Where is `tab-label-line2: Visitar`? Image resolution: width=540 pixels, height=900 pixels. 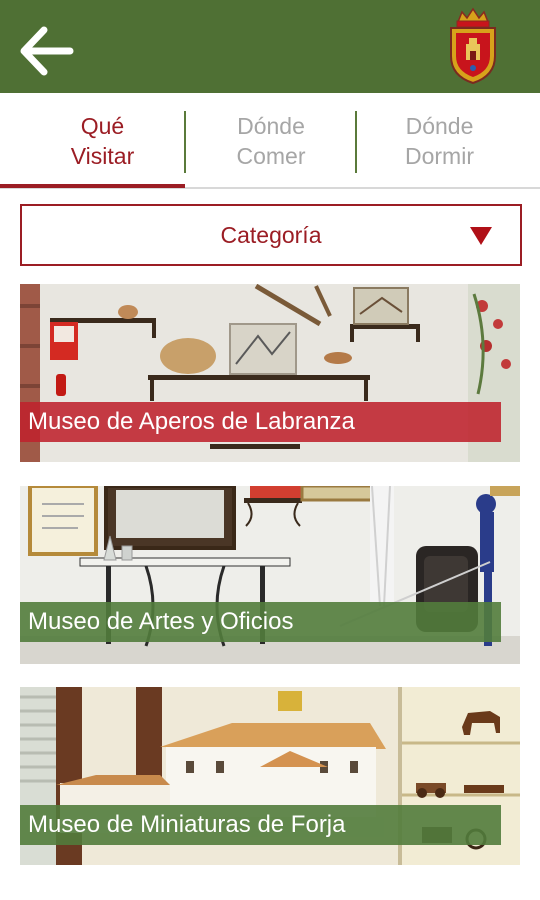 tab-label-line2: Visitar is located at coordinates (102, 156).